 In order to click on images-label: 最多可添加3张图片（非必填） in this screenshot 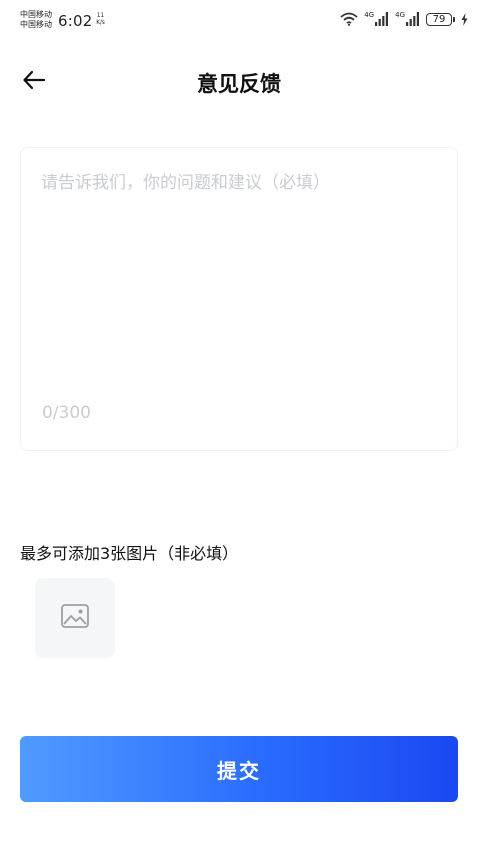, I will do `click(129, 553)`.